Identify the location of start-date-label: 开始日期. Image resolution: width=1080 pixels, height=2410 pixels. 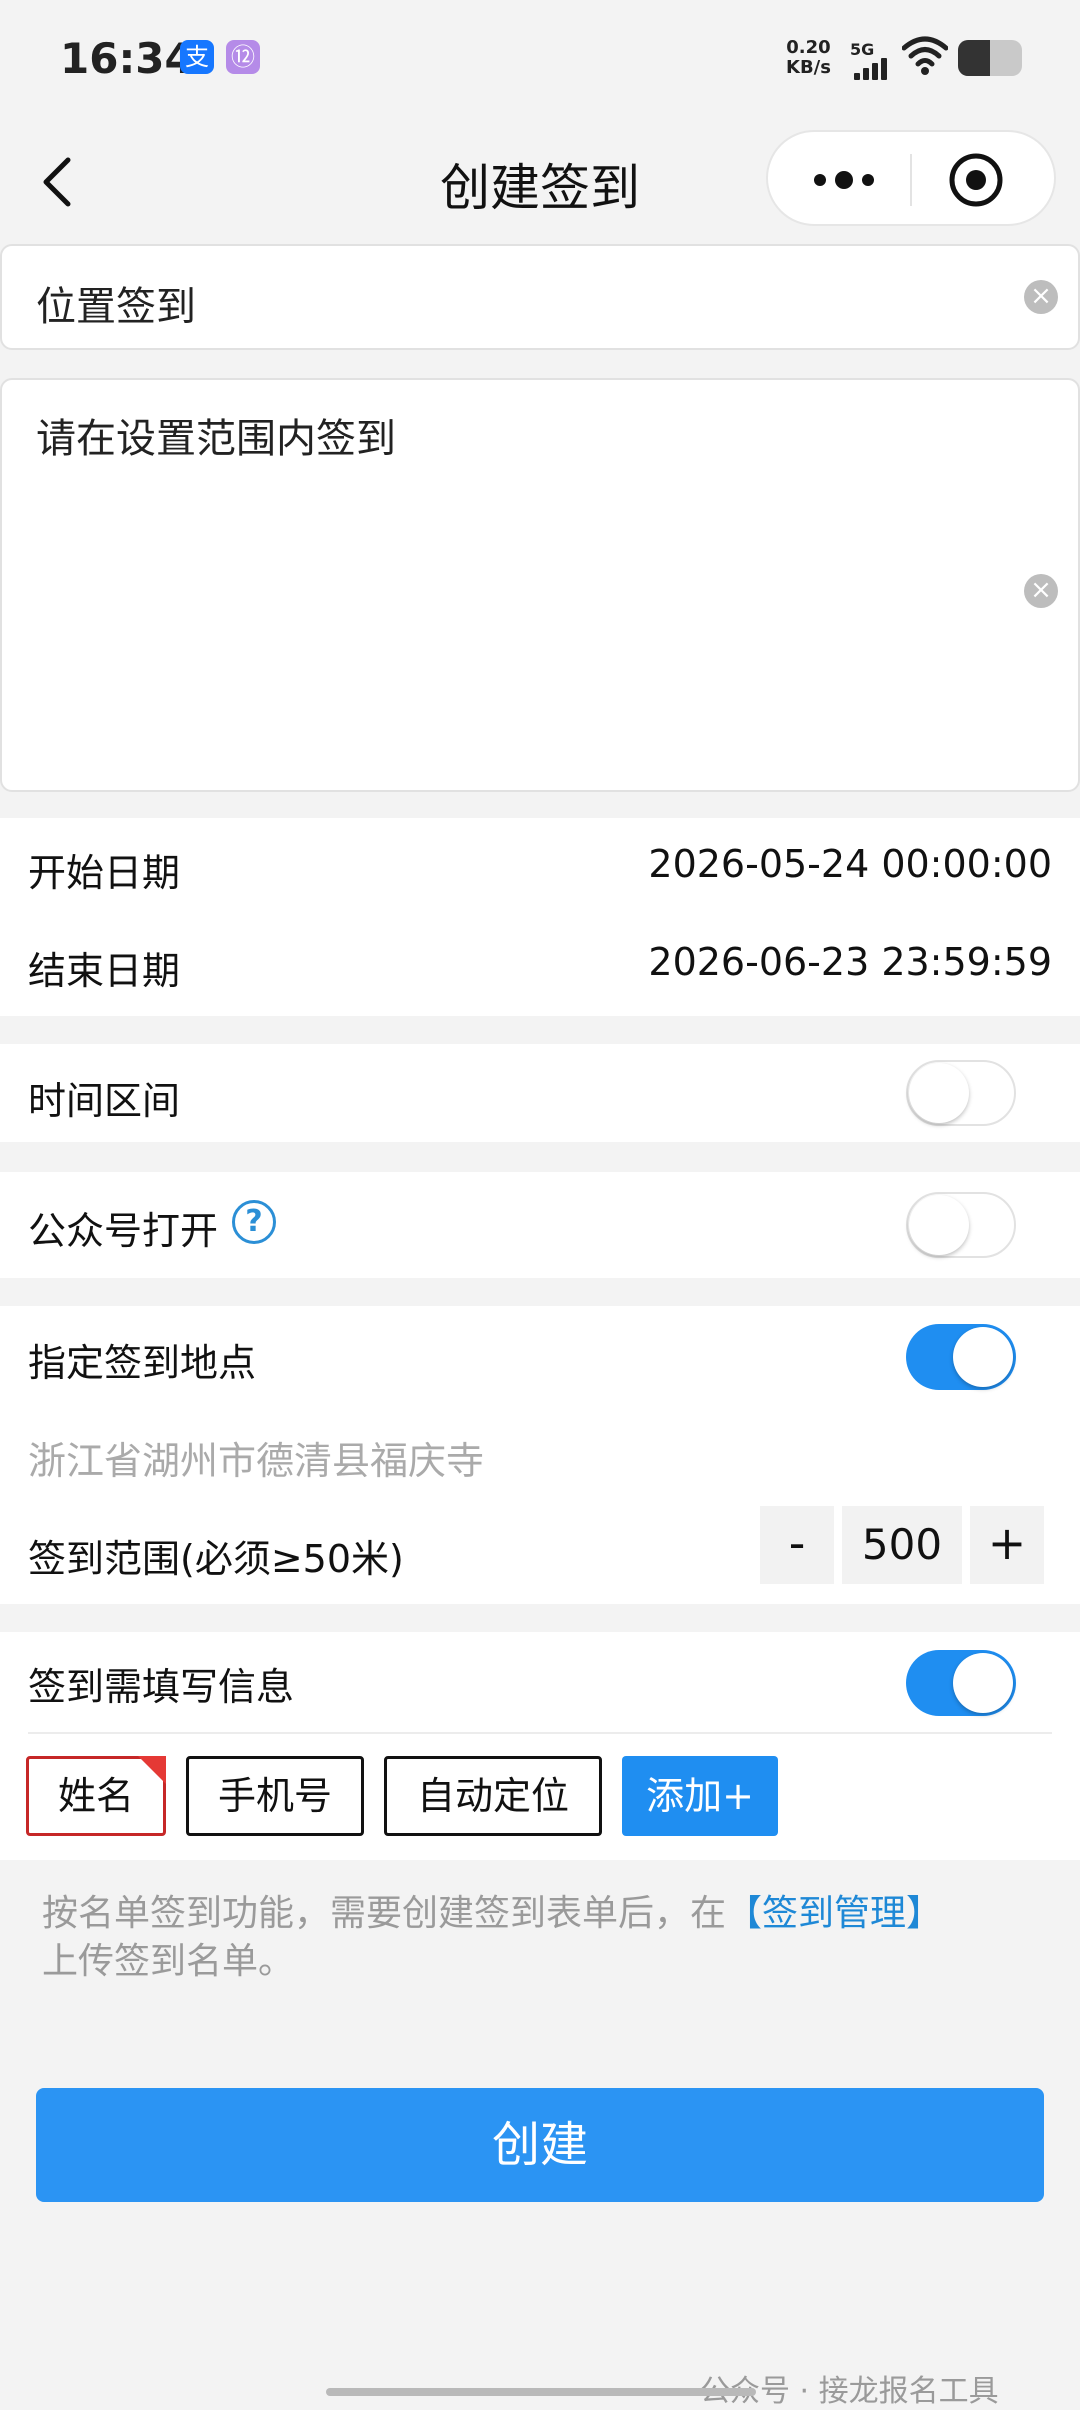
(104, 873).